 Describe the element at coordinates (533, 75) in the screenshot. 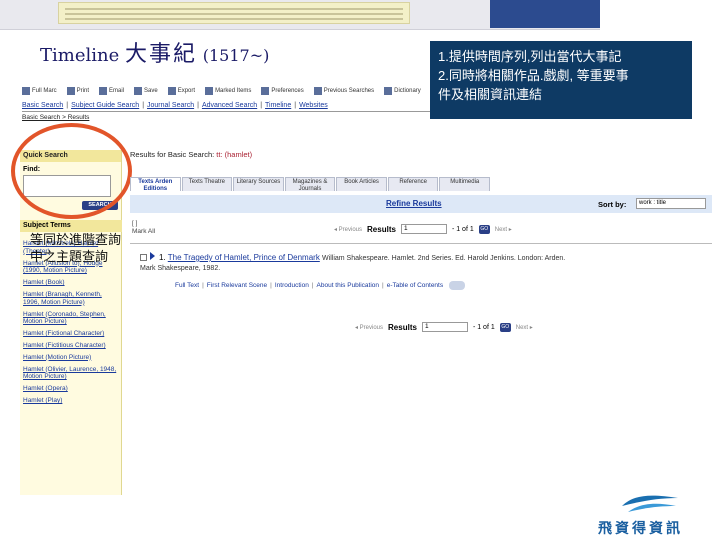

I see `callout-line: 2.同時將相關作品.戲劇, 等重要事` at that location.